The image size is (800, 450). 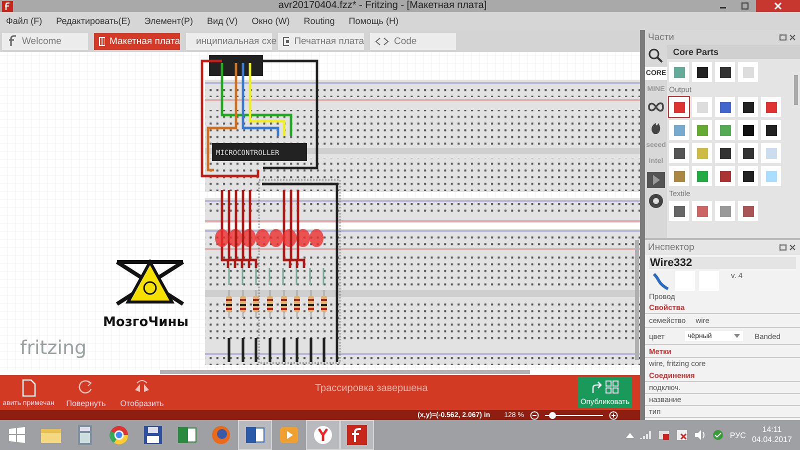 I want to click on media-player-icon, so click(x=289, y=435).